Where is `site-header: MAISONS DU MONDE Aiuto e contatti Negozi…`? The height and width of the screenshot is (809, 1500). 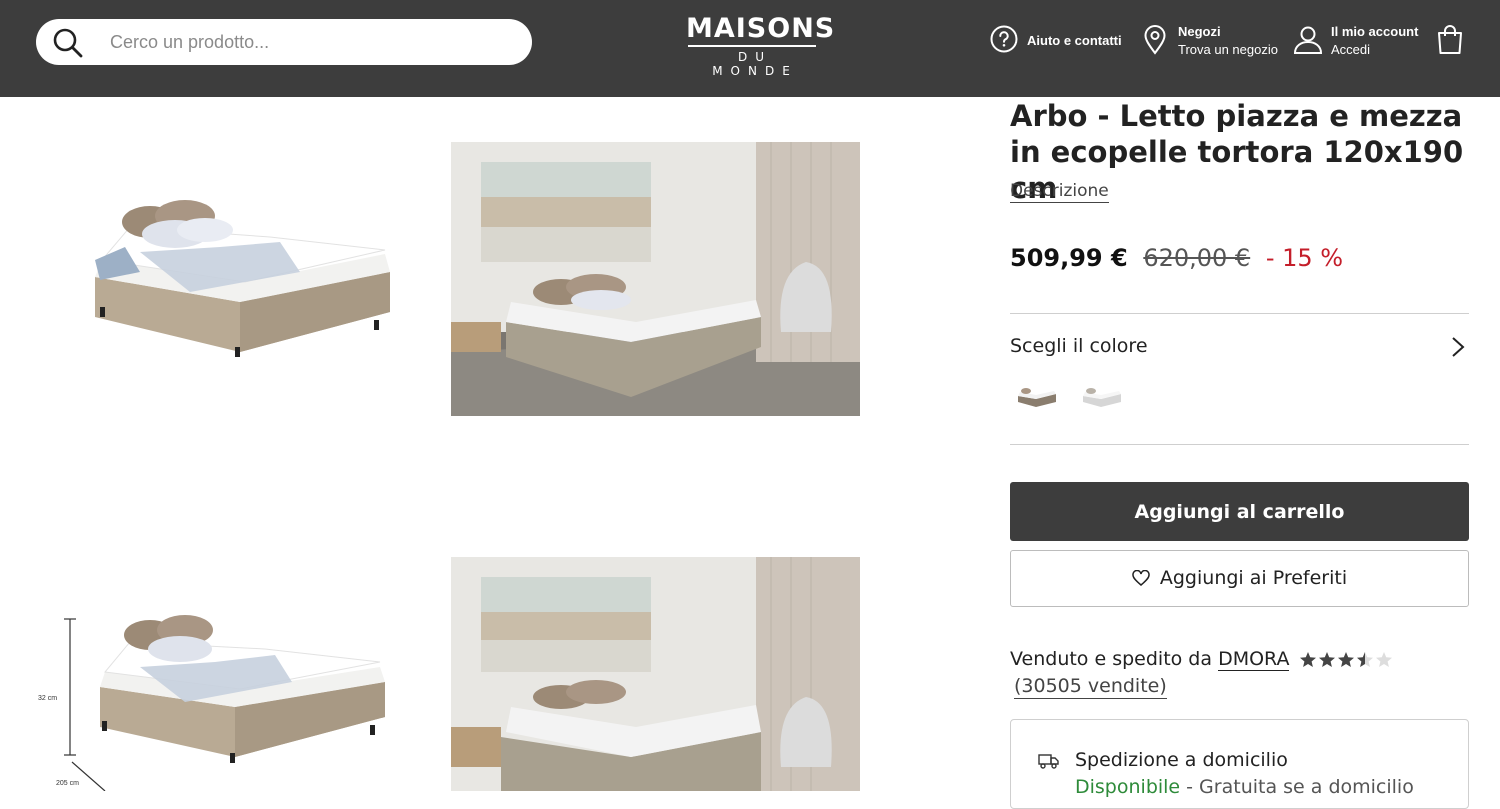 site-header: MAISONS DU MONDE Aiuto e contatti Negozi… is located at coordinates (750, 48).